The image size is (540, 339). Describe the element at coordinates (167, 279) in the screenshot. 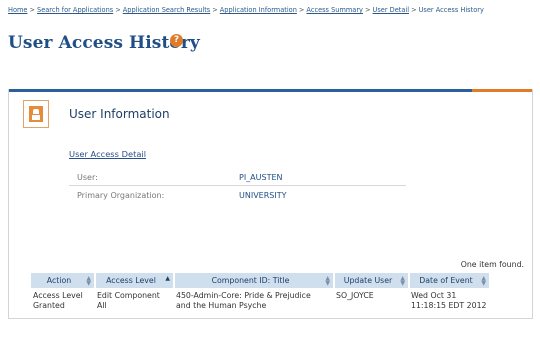

I see `sort-ascending-icon: ▲` at that location.